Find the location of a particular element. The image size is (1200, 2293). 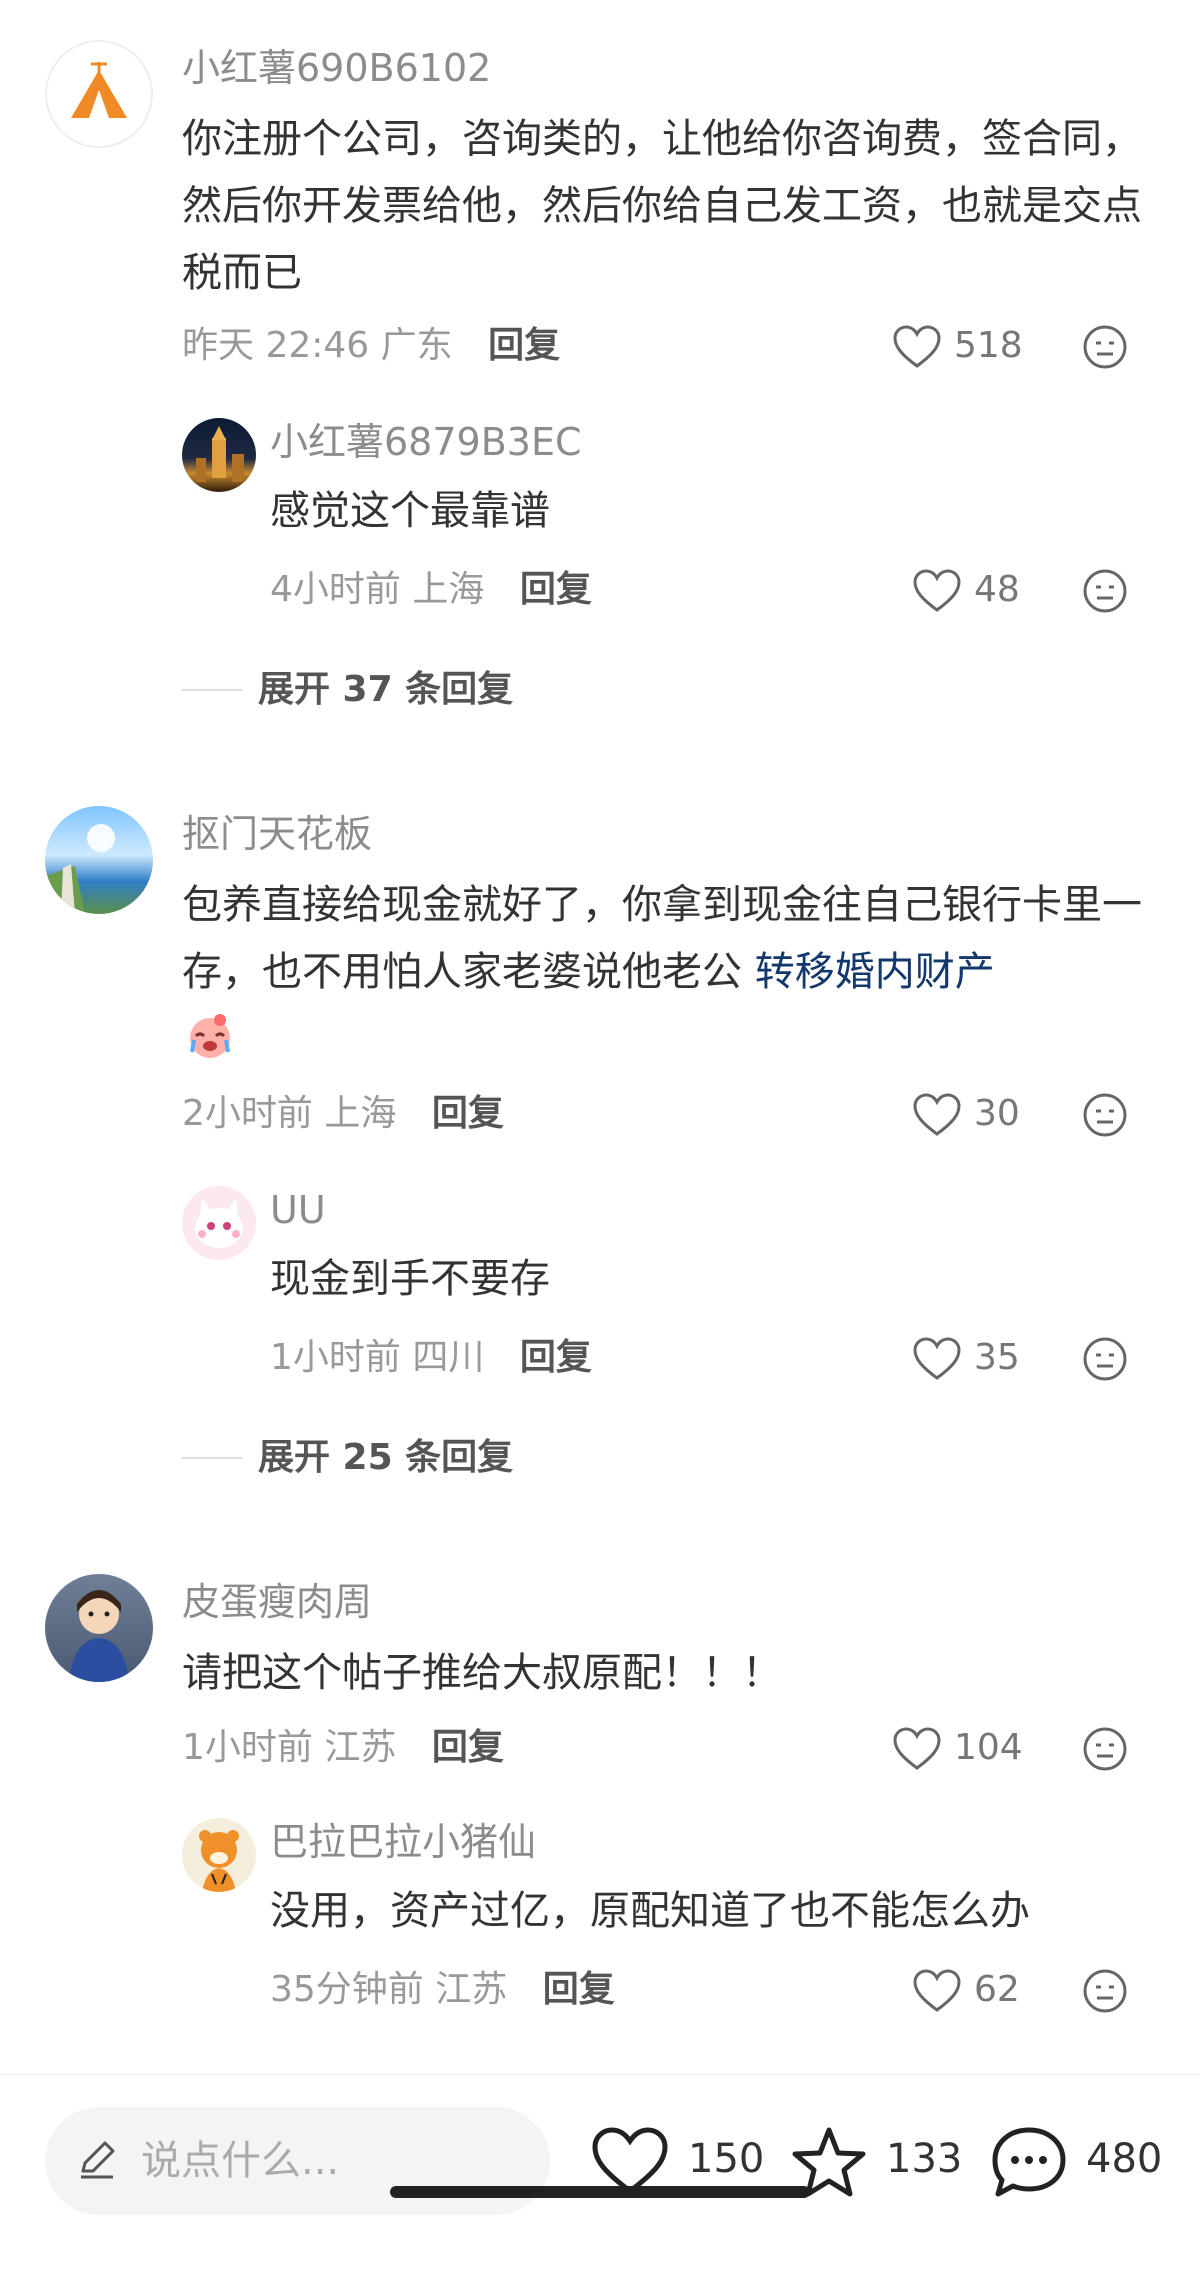

night-city-avatar-icon is located at coordinates (220, 454).